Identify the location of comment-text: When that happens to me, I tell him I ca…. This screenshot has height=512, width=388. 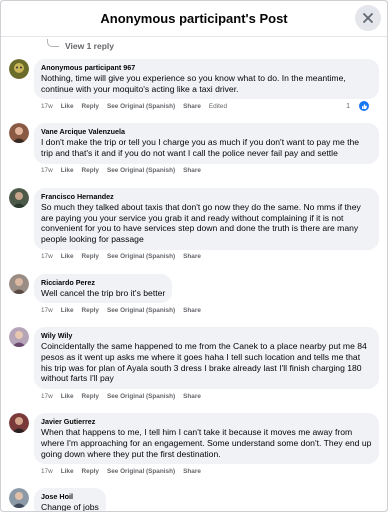
(206, 443).